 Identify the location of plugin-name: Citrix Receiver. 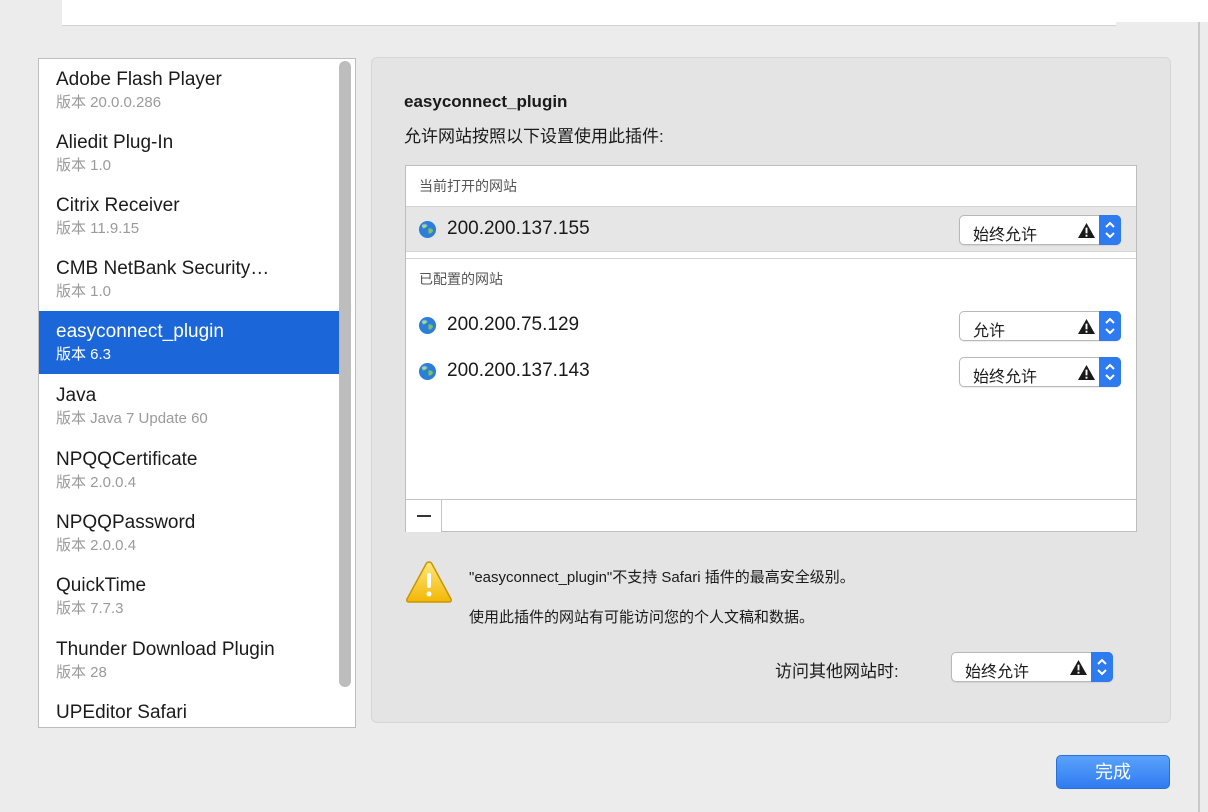
(118, 205).